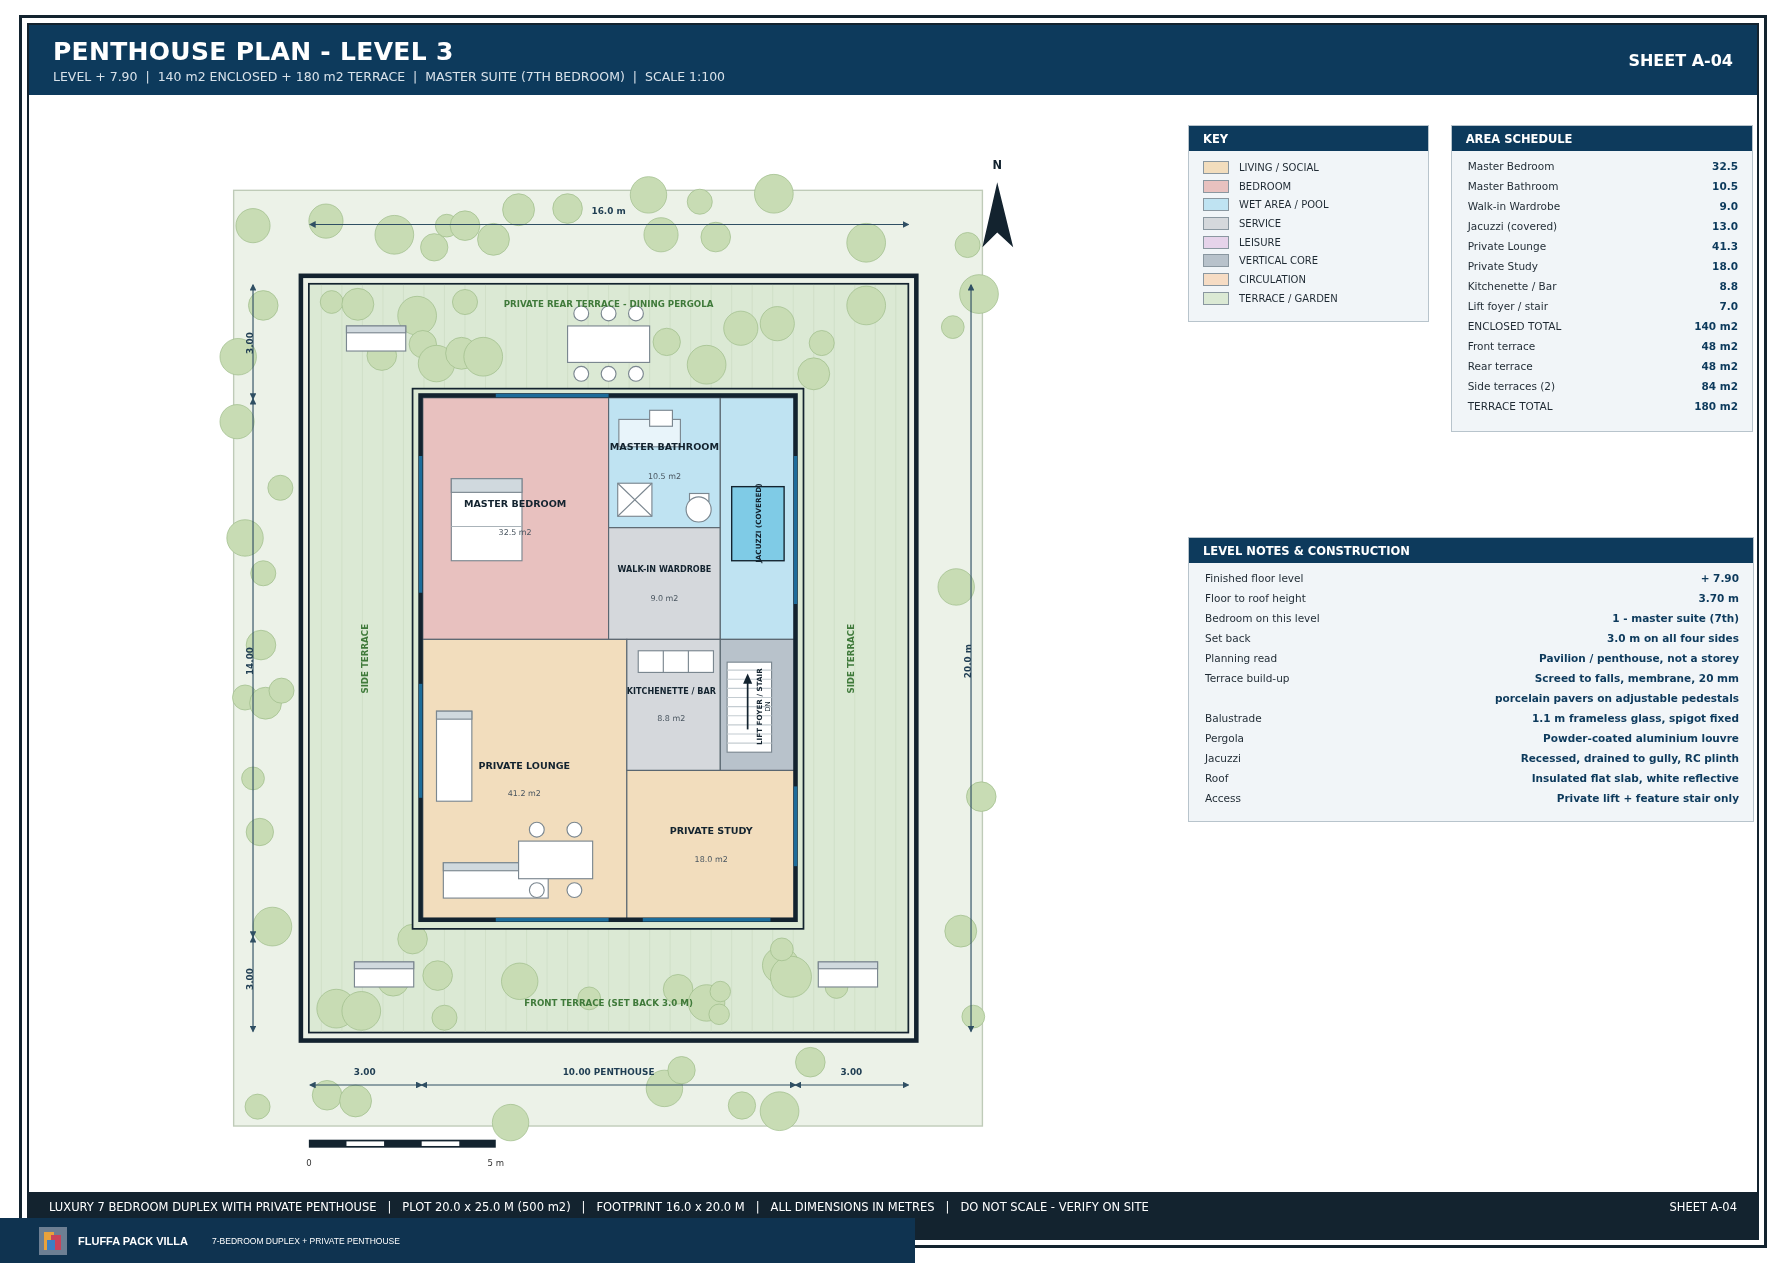 The height and width of the screenshot is (1263, 1787). What do you see at coordinates (1514, 206) in the screenshot?
I see `row-label: Walk-in Wardrobe` at bounding box center [1514, 206].